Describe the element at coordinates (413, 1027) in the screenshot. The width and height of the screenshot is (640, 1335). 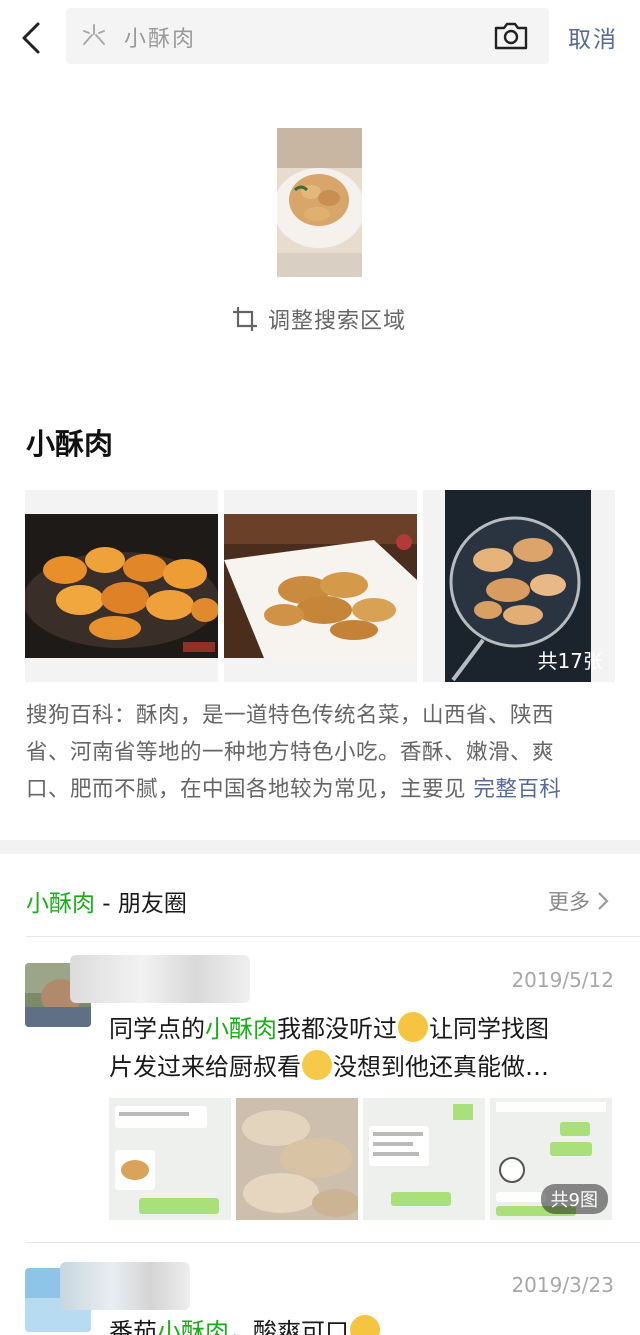
I see `laughing-crying-emoji-icon` at that location.